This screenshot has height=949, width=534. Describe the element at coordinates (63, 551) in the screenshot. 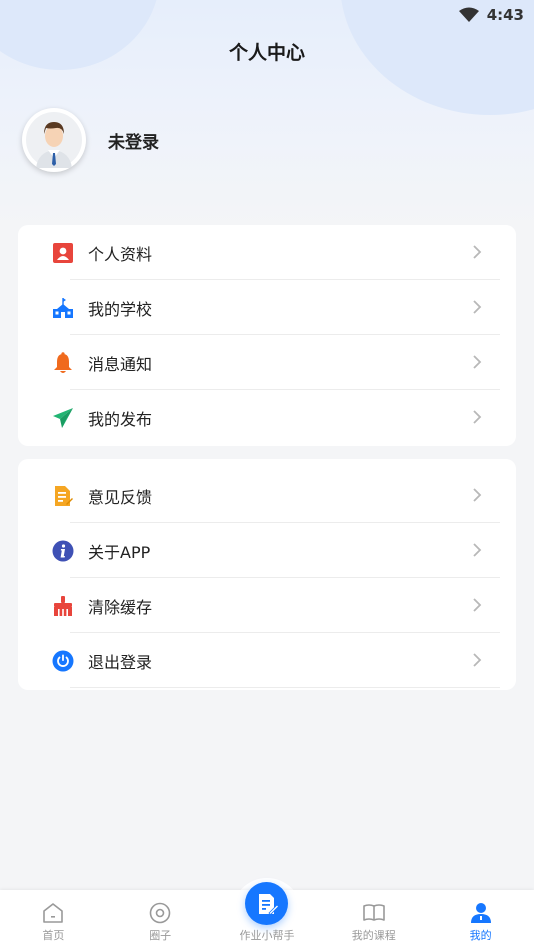

I see `info-icon` at that location.